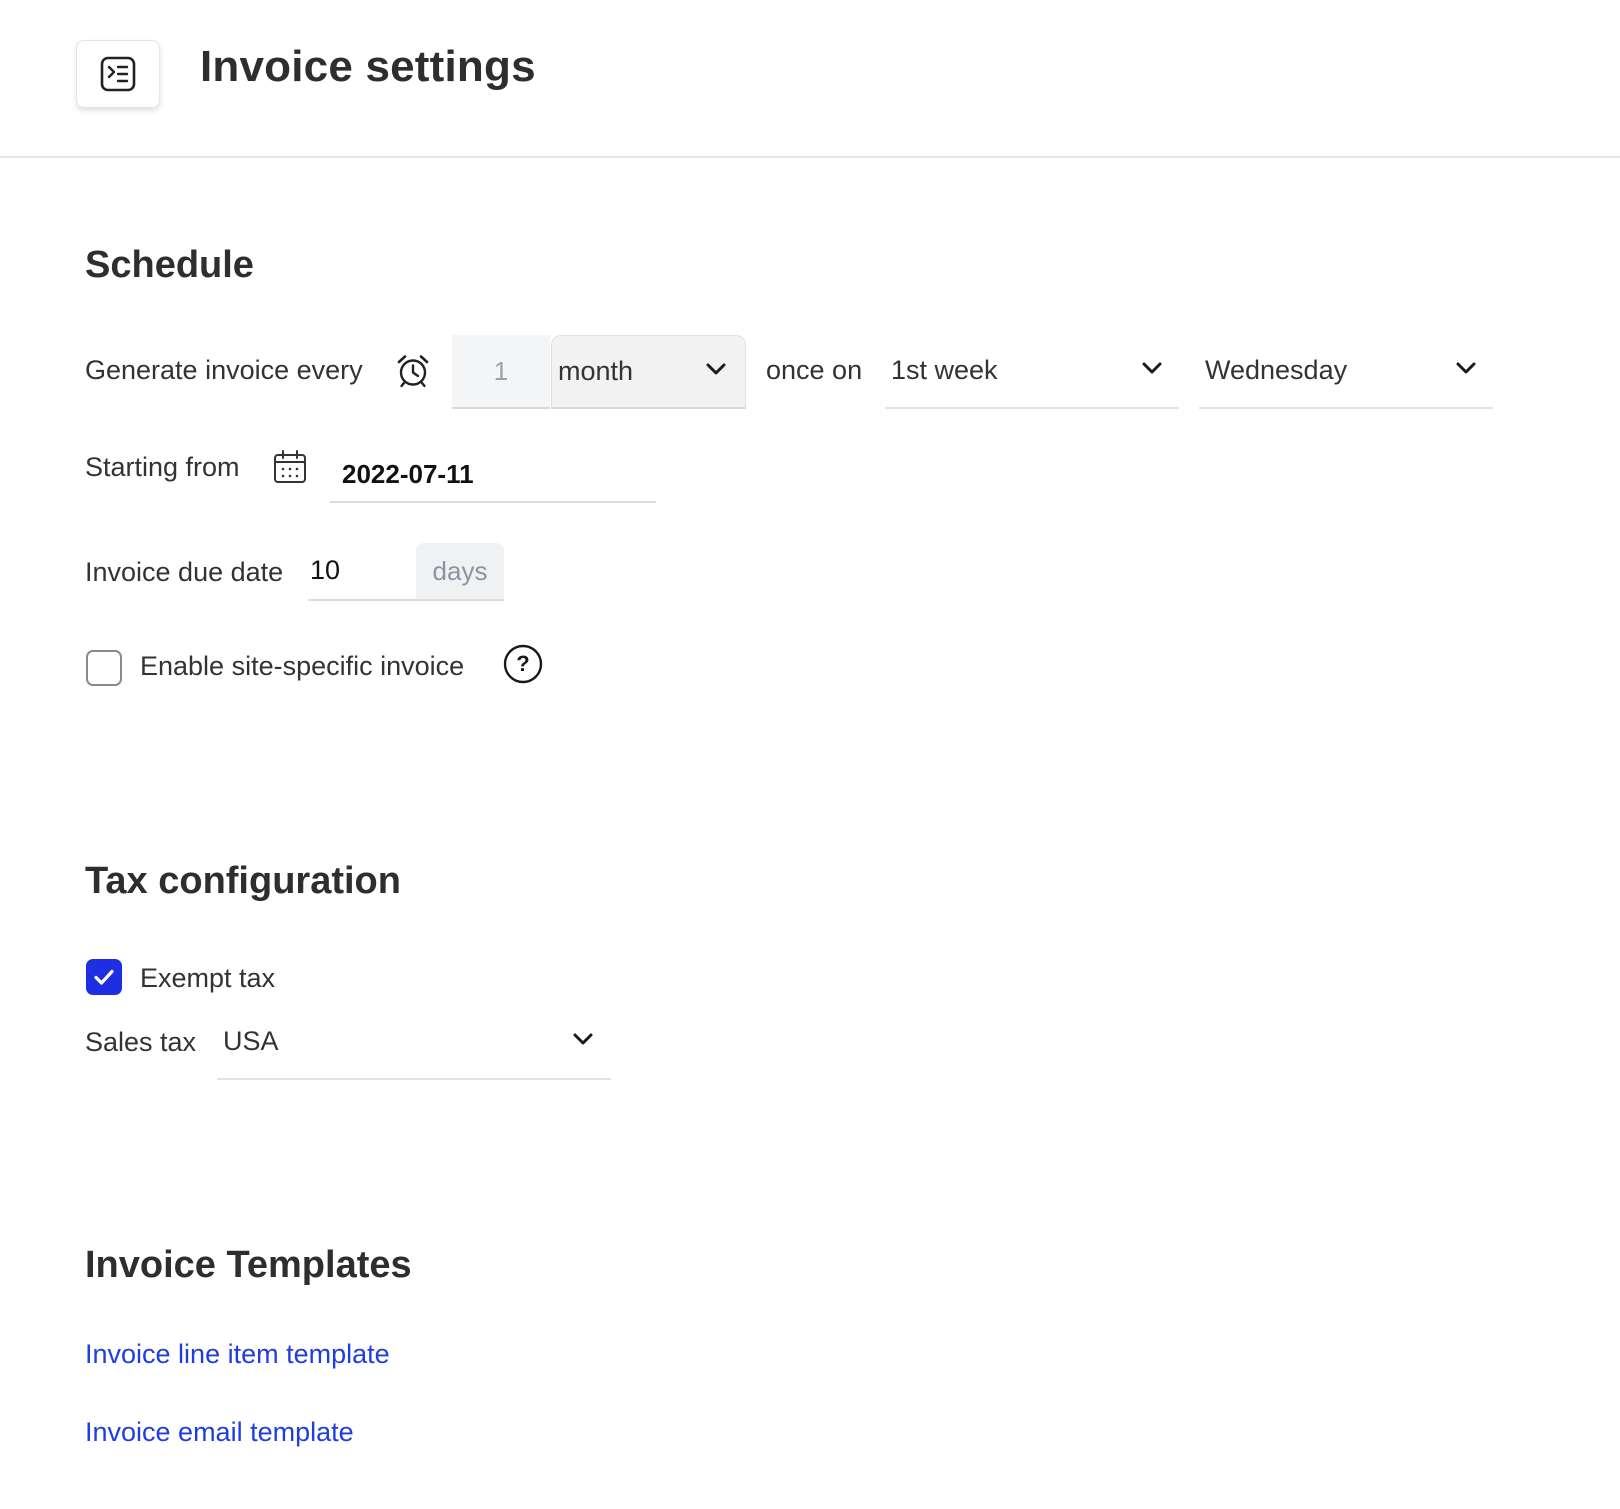 The image size is (1620, 1509). I want to click on interval-number-input: 1, so click(501, 372).